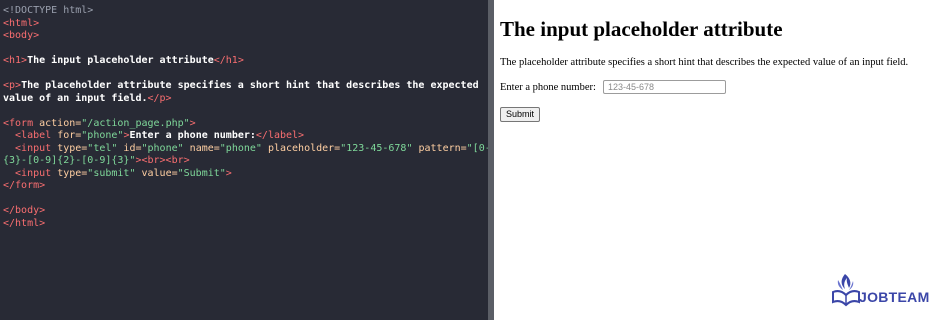 Image resolution: width=946 pixels, height=320 pixels. I want to click on code-token: "[0-9], so click(477, 148).